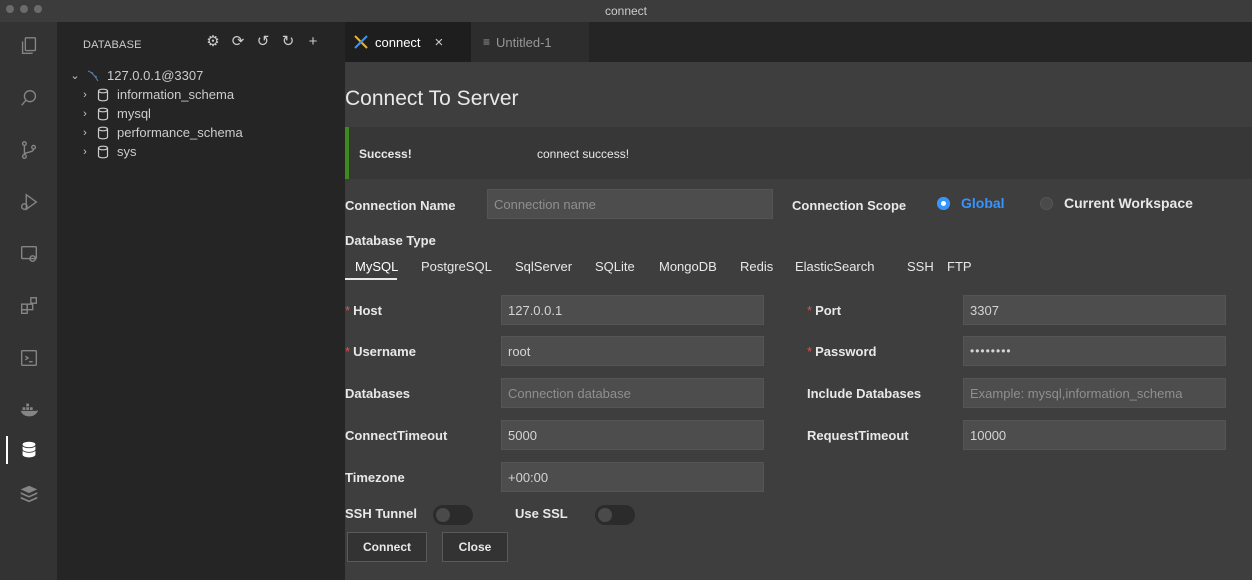 This screenshot has width=1252, height=580. Describe the element at coordinates (180, 132) in the screenshot. I see `database-label: performance_schema` at that location.